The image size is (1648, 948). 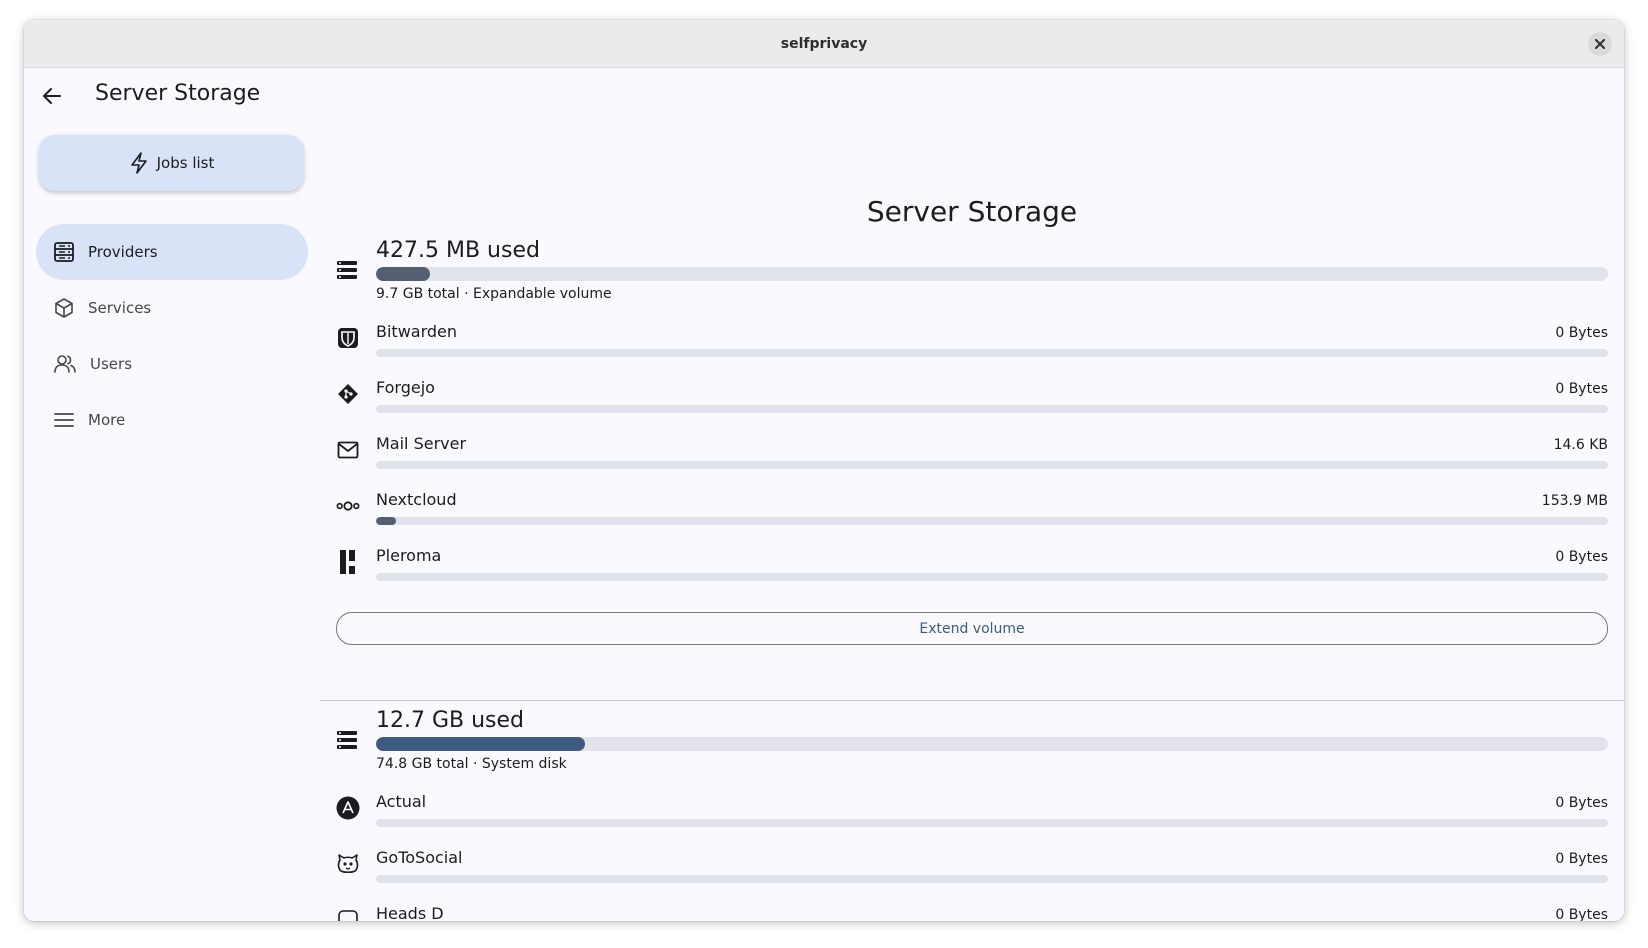 I want to click on jobs-list-label: Jobs list, so click(x=185, y=163).